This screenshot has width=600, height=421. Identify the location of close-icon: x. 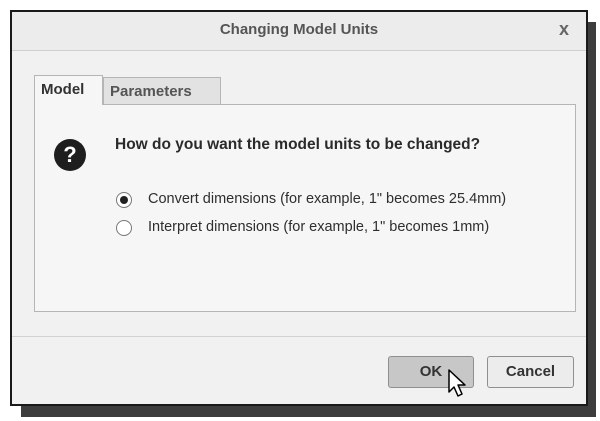
(564, 29).